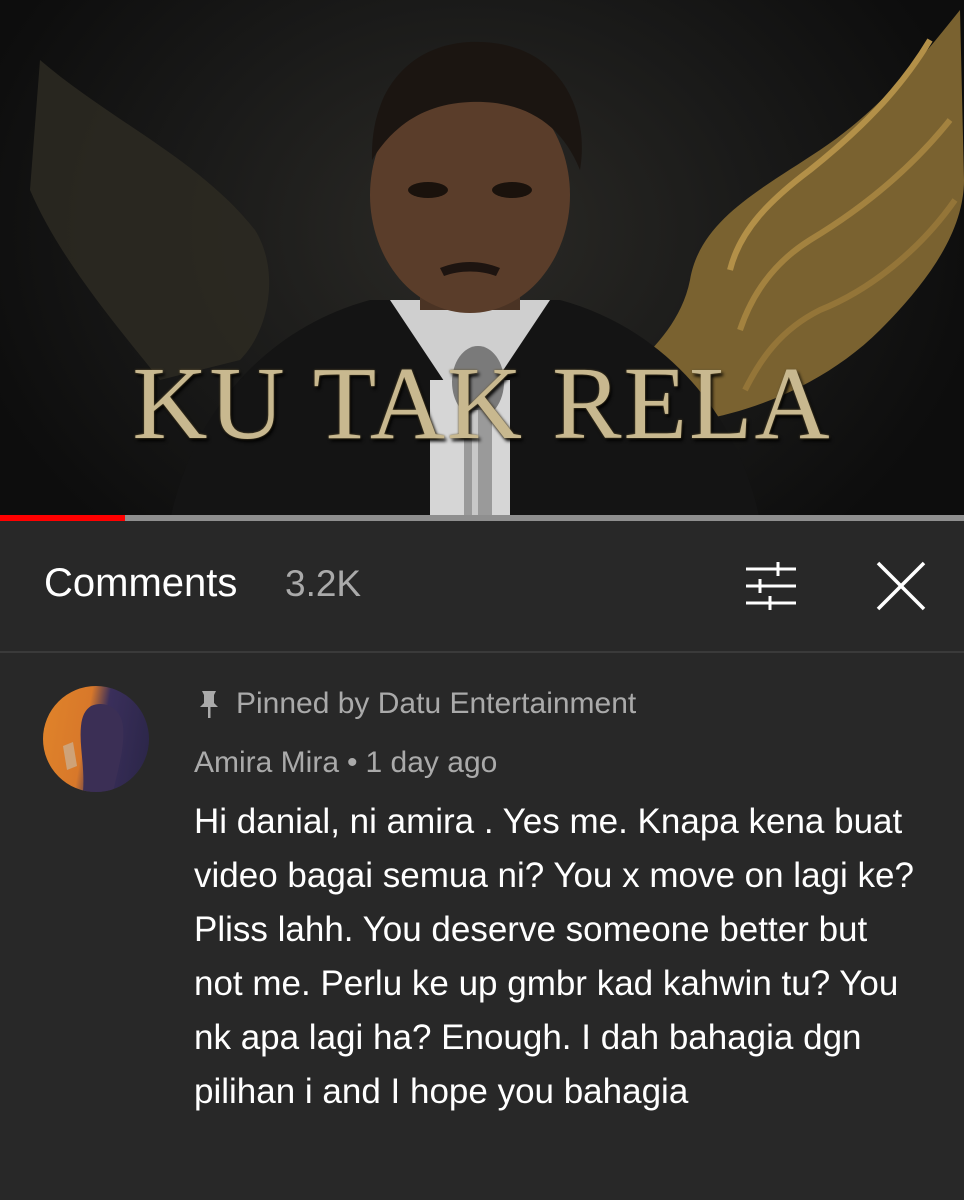 The image size is (964, 1200). Describe the element at coordinates (266, 762) in the screenshot. I see `comment-author: Amira Mira` at that location.